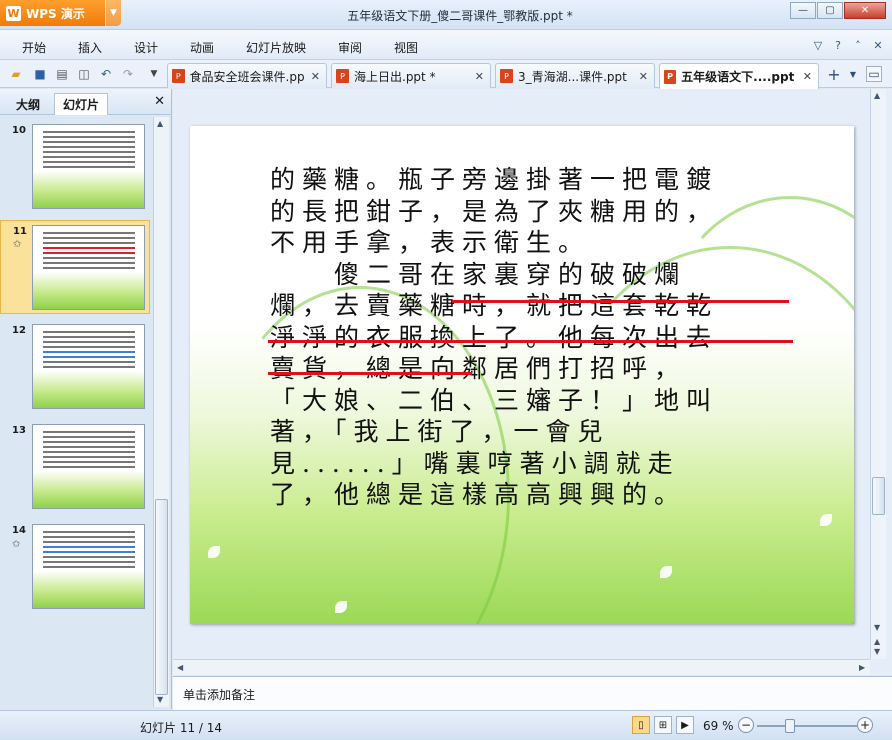  Describe the element at coordinates (106, 74) in the screenshot. I see `undo-icon: ↶` at that location.